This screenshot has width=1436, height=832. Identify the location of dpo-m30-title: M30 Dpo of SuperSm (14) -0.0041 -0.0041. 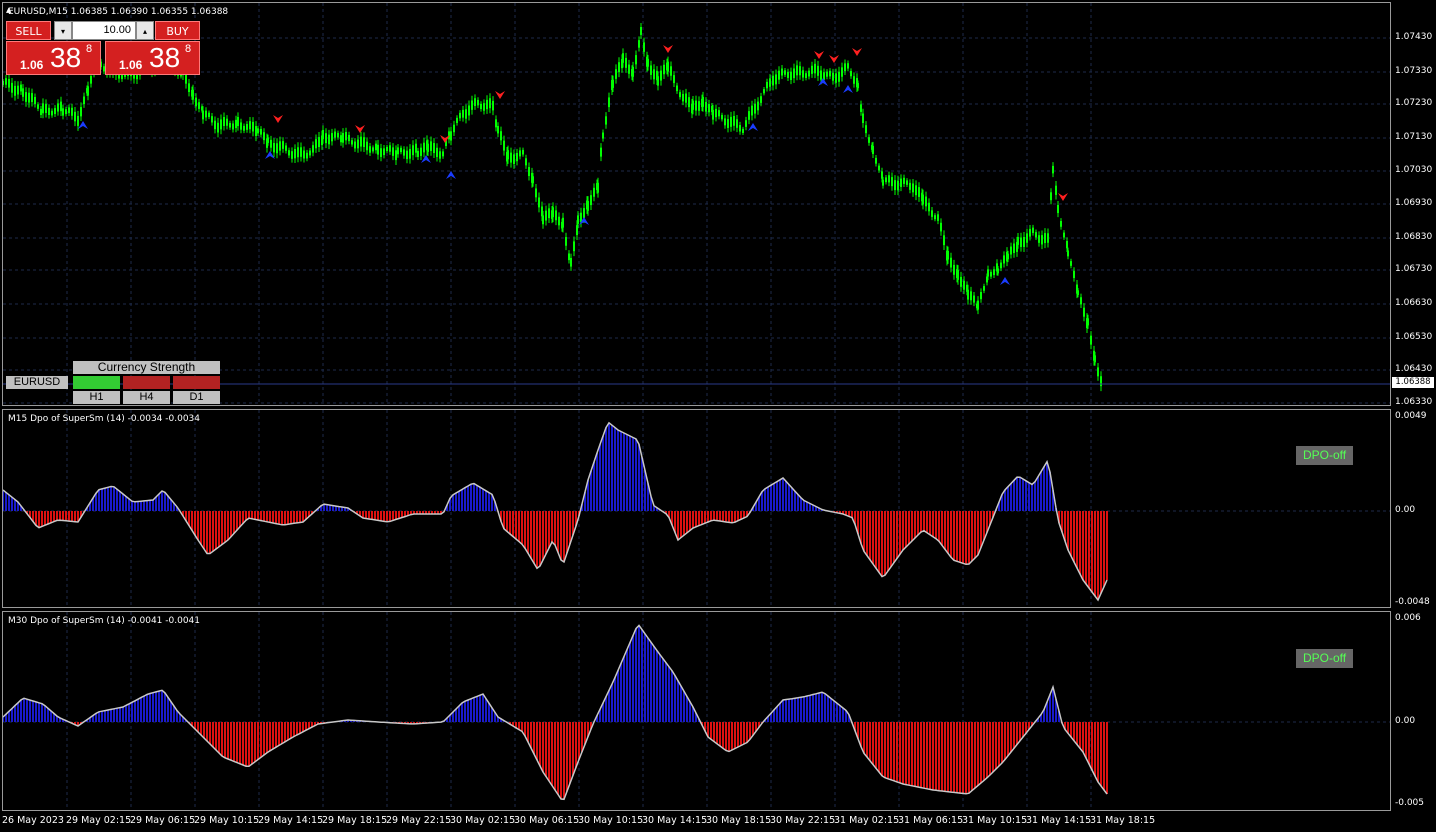
(104, 621).